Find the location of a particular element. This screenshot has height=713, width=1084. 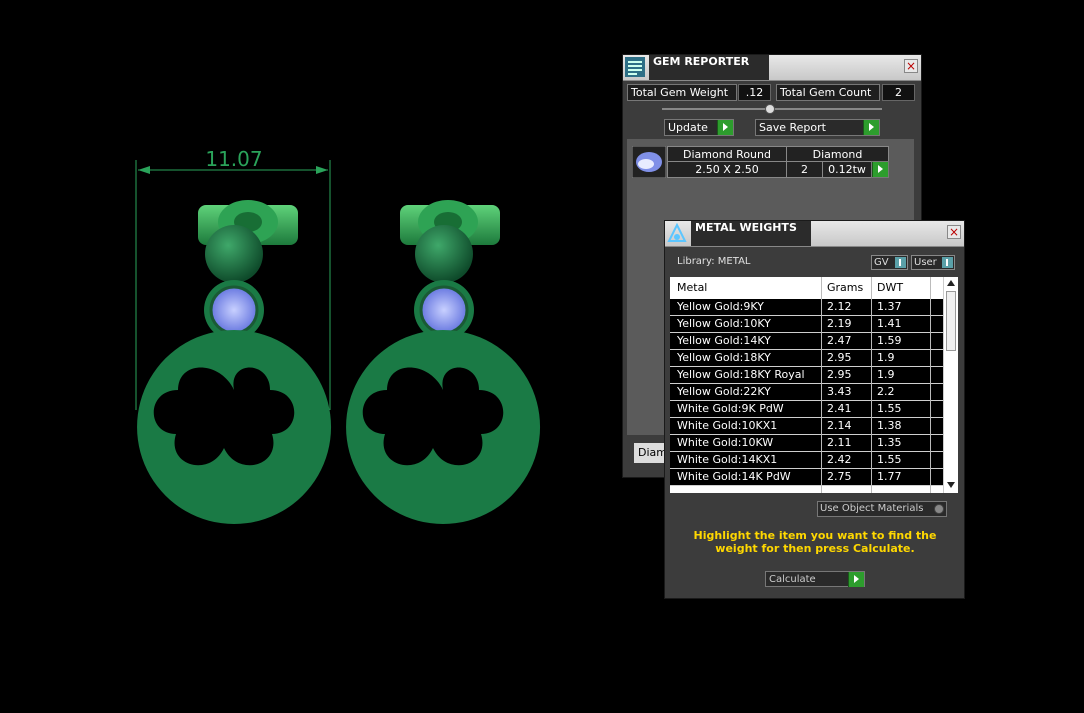

column-header-metal: Metal is located at coordinates (692, 288).